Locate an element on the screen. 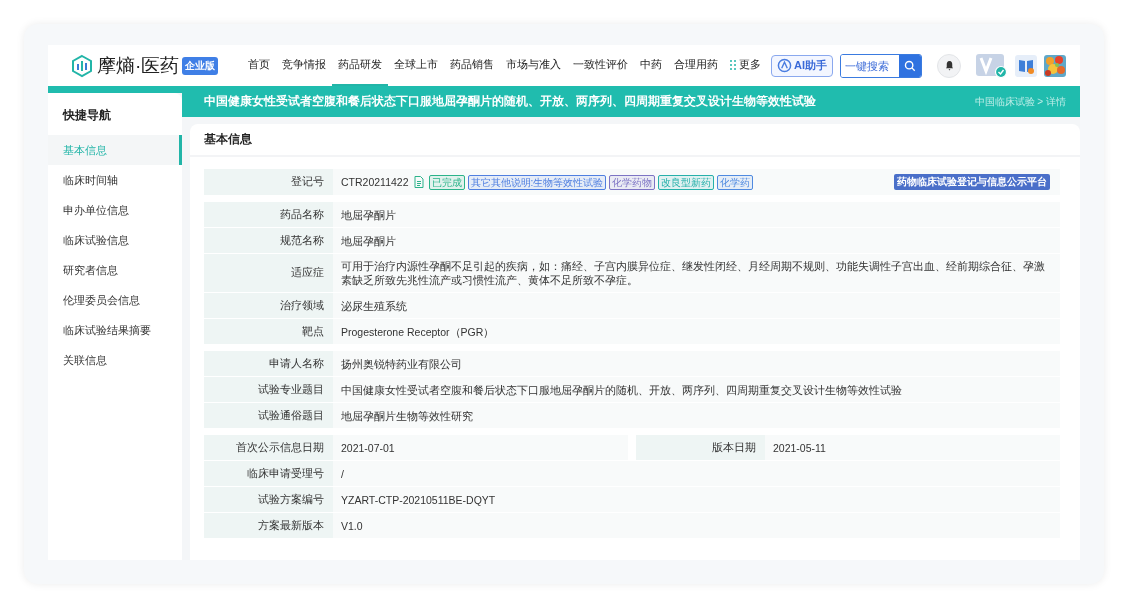 The height and width of the screenshot is (608, 1128). nav-tab: 中药 is located at coordinates (651, 65).